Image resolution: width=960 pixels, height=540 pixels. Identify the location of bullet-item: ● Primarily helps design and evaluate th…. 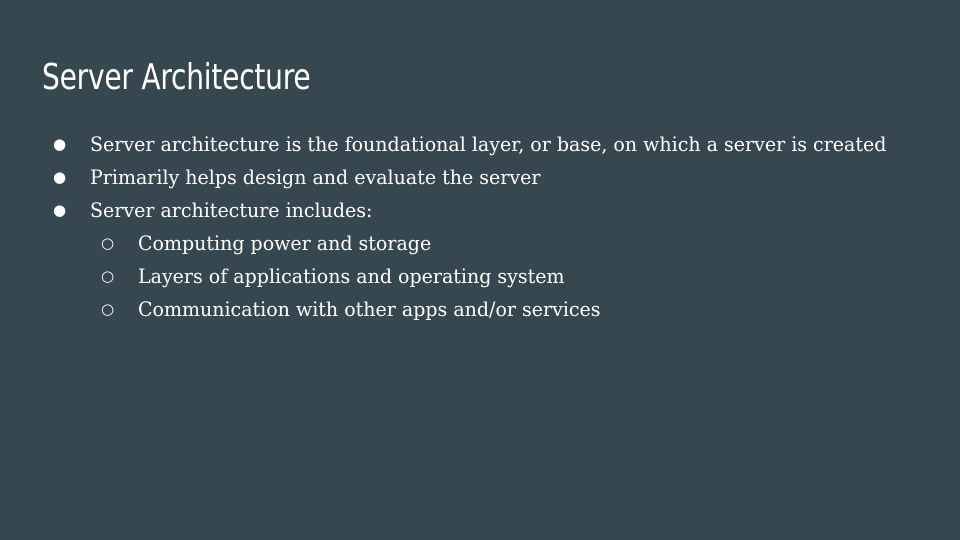
(480, 177).